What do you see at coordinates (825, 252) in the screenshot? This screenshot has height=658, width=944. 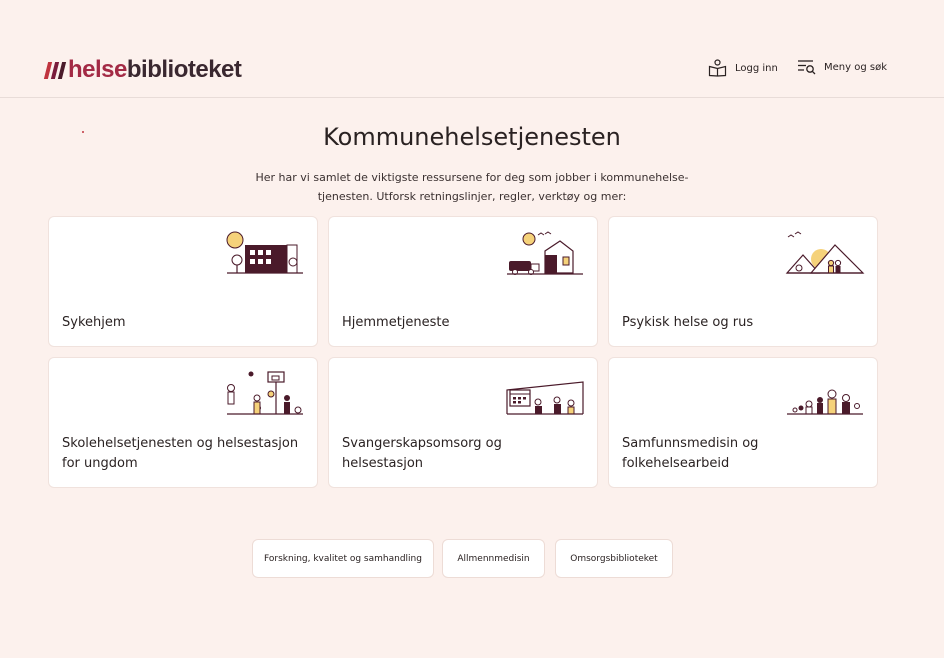 I see `mental-health-illustration` at bounding box center [825, 252].